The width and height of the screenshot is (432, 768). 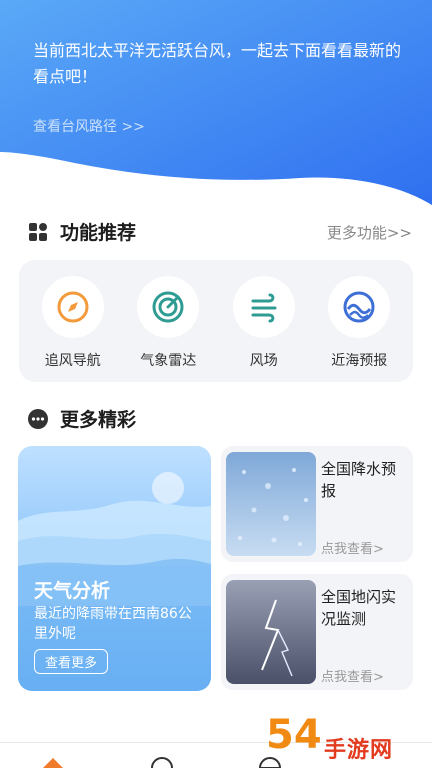 I want to click on rain-image, so click(x=271, y=504).